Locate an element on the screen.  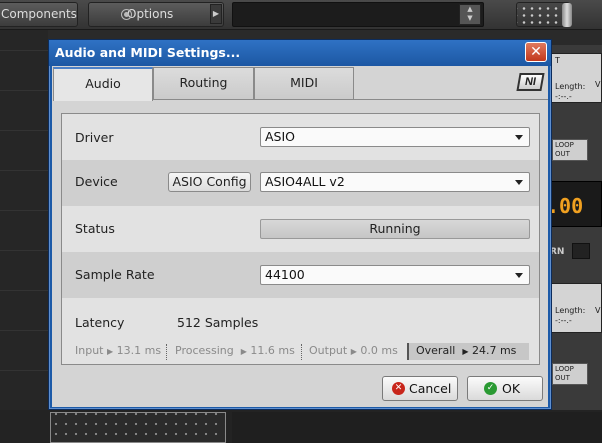
sample-rate-row: Sample Rate 44100 is located at coordinates (300, 275).